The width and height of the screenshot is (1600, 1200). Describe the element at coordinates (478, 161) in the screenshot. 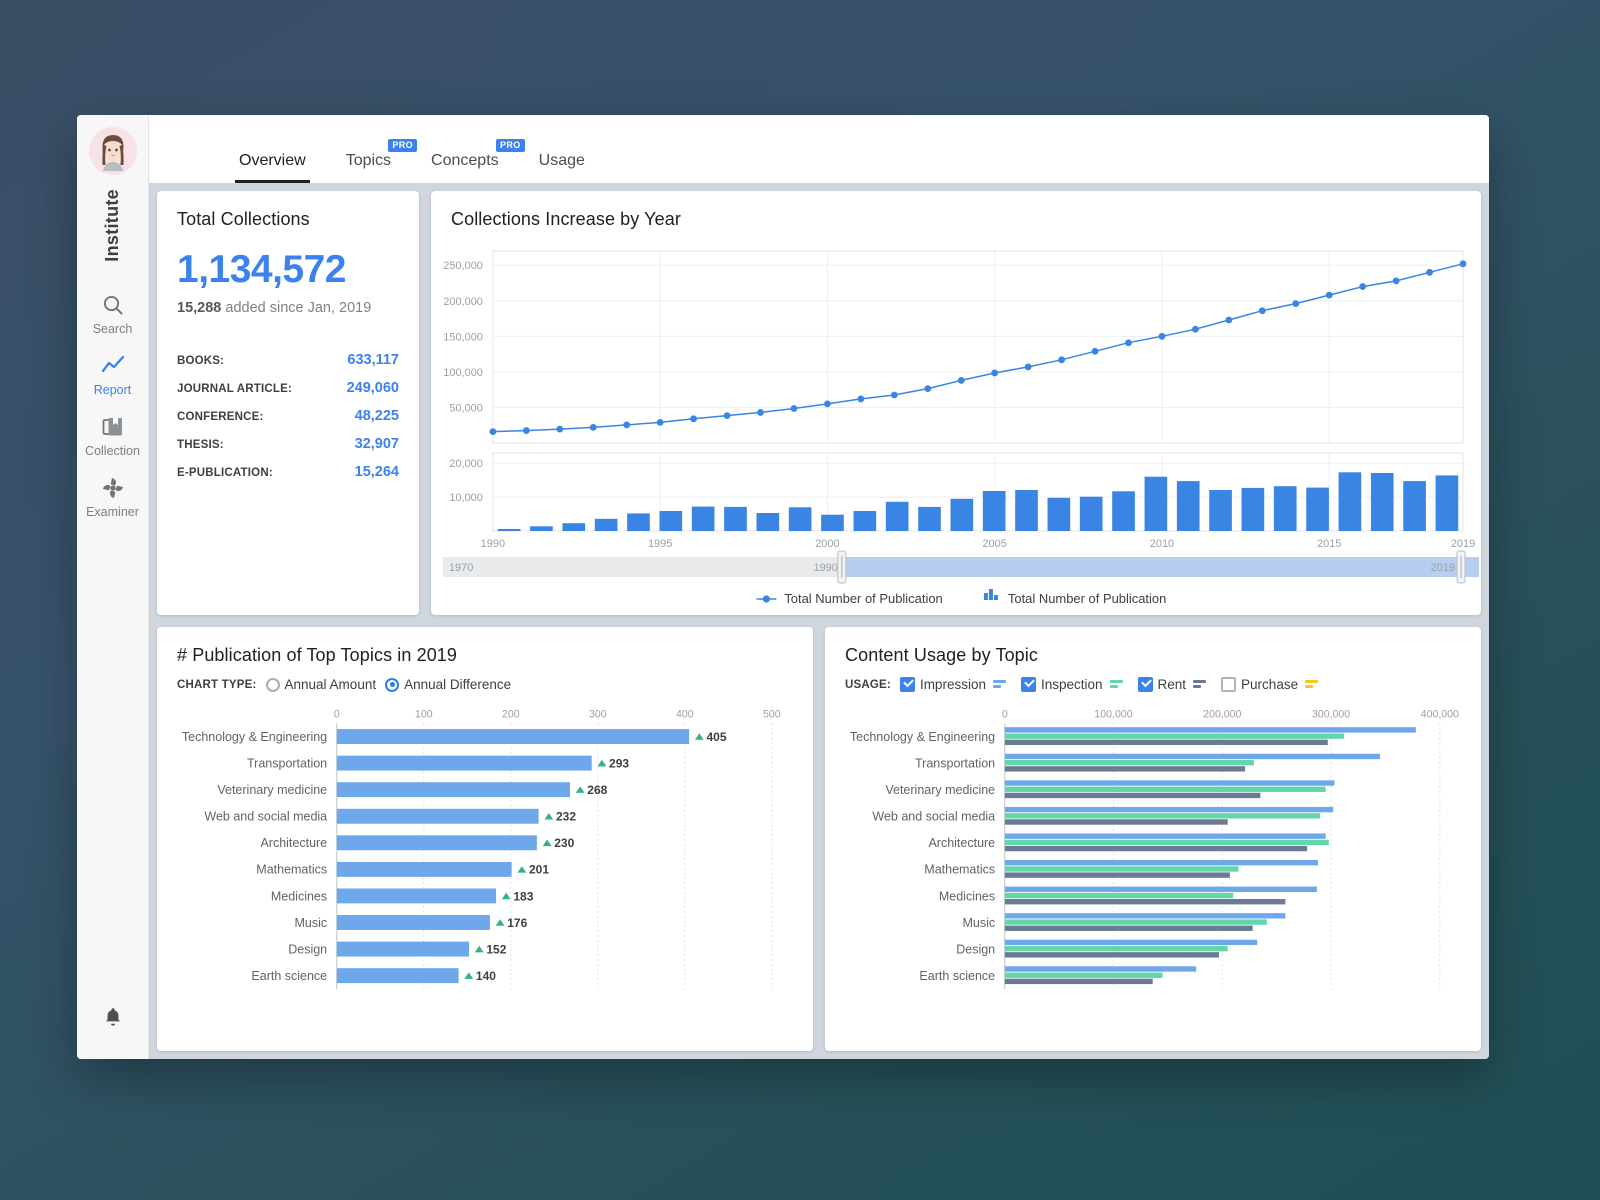

I see `tab-concepts: Concepts PRO` at that location.